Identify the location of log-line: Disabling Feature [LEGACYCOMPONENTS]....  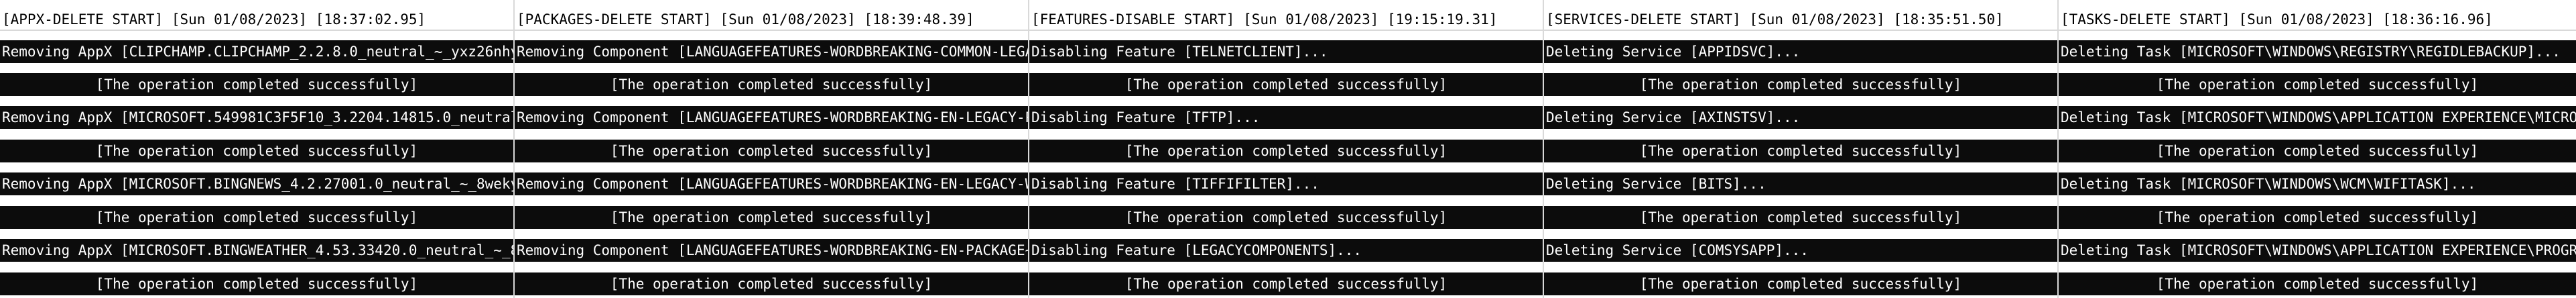
(1286, 251).